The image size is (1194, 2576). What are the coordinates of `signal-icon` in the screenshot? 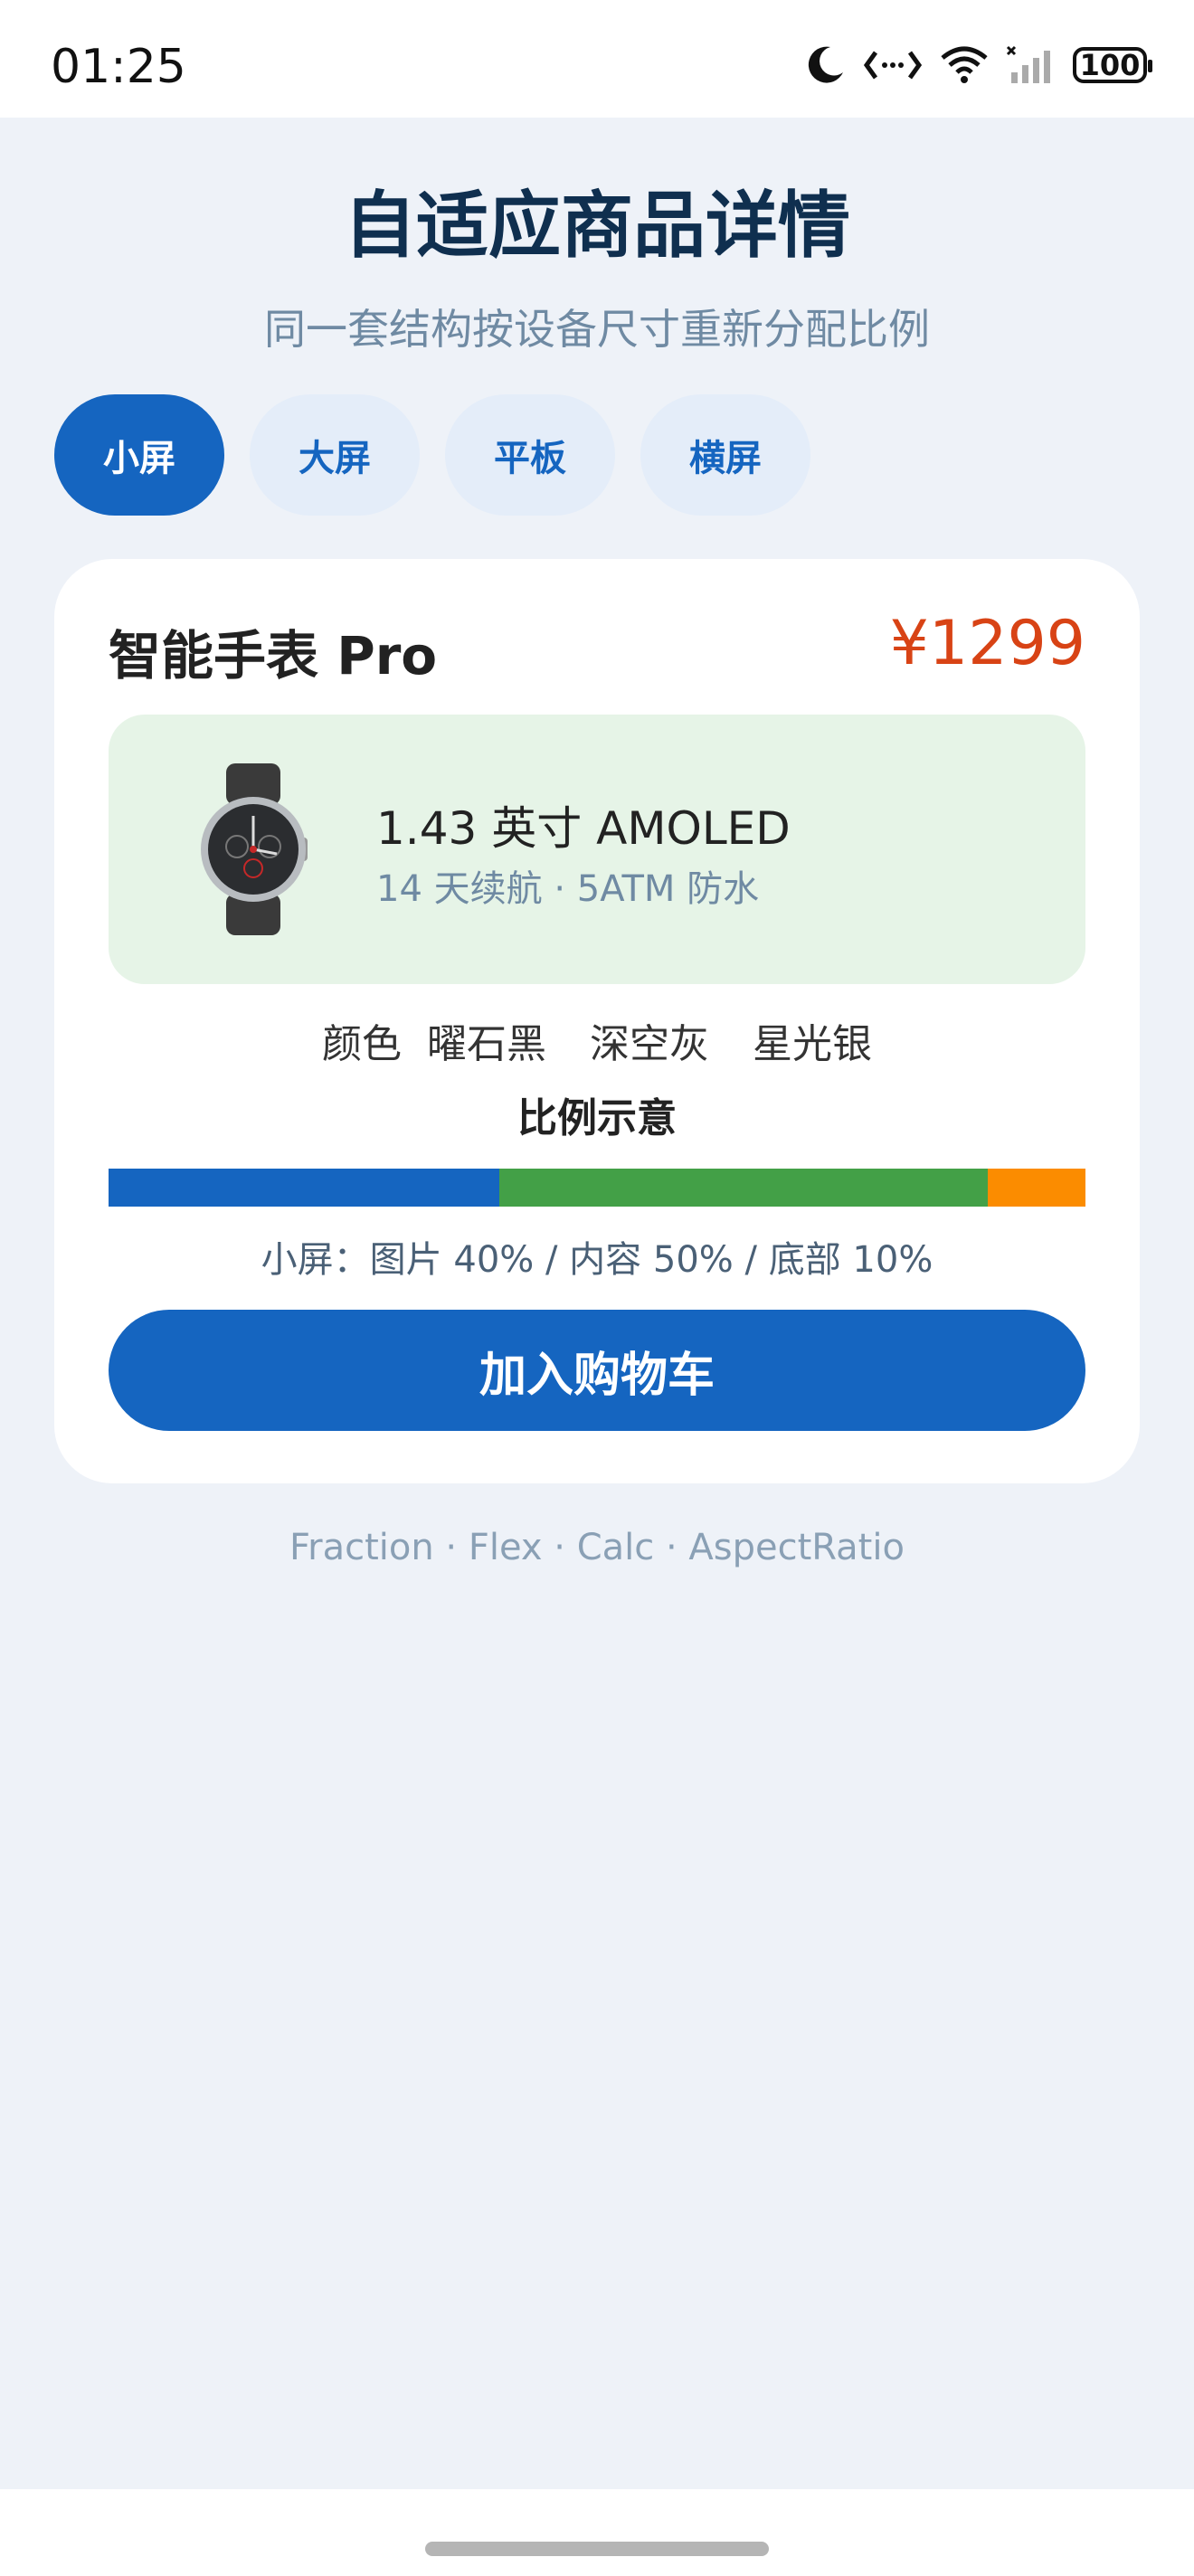 It's located at (1031, 65).